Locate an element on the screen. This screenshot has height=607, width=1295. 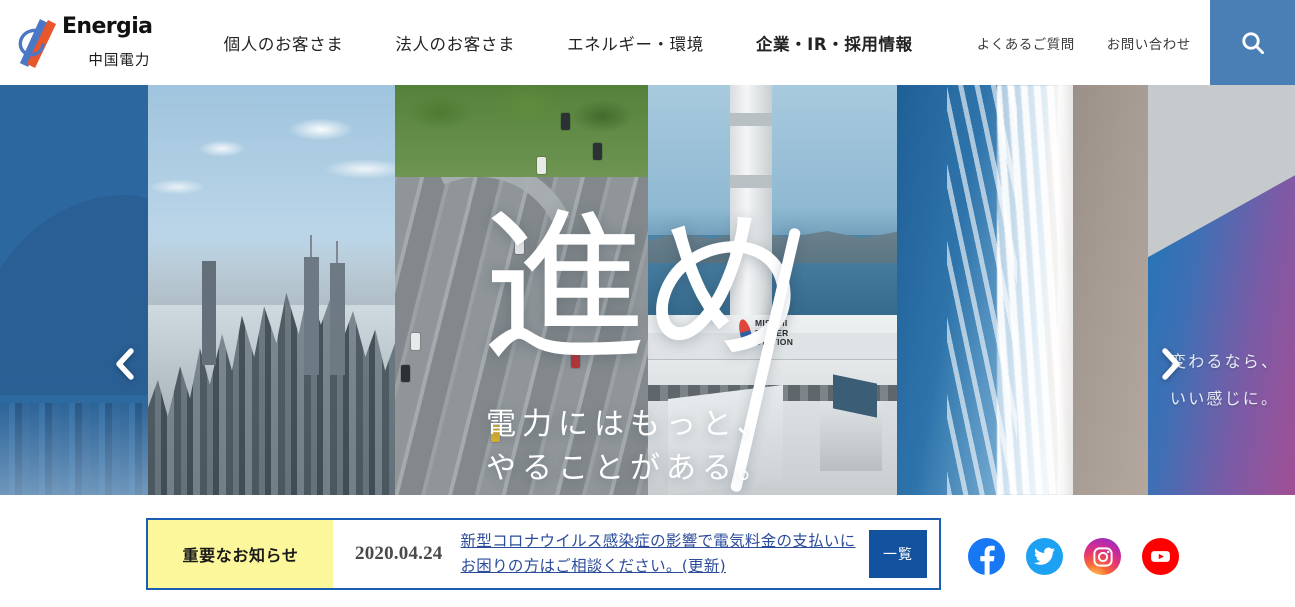
chevron-right-icon is located at coordinates (1171, 364).